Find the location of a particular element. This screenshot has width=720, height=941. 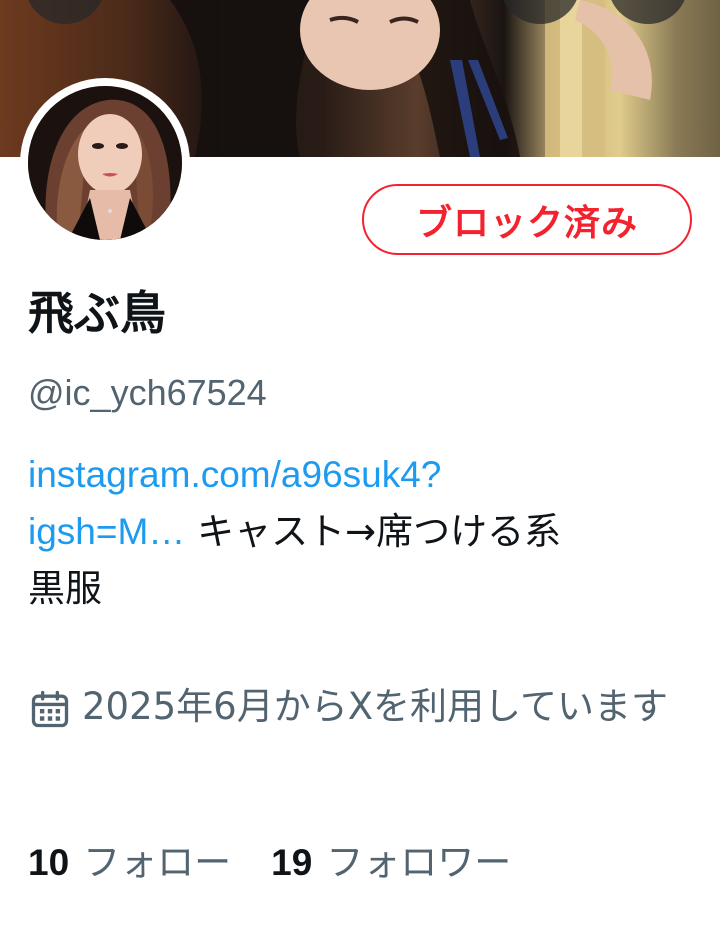

followers-link: 19 フォロワー is located at coordinates (391, 859).